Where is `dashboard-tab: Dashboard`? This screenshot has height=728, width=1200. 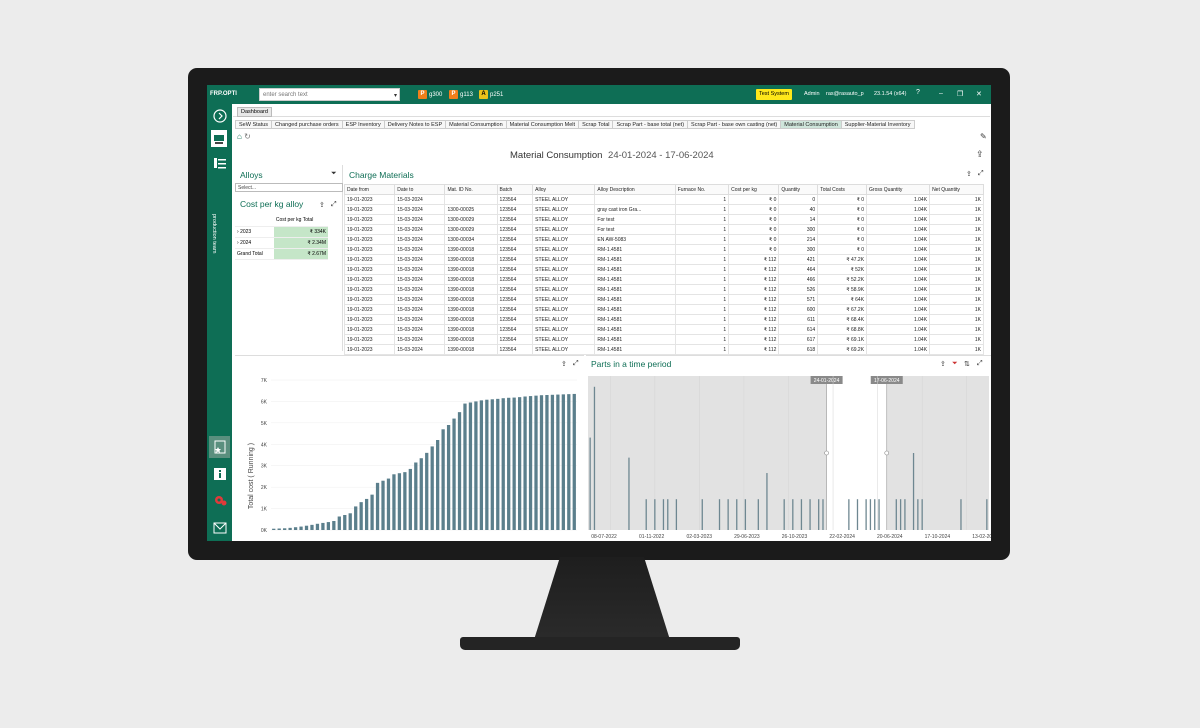
dashboard-tab: Dashboard is located at coordinates (254, 112).